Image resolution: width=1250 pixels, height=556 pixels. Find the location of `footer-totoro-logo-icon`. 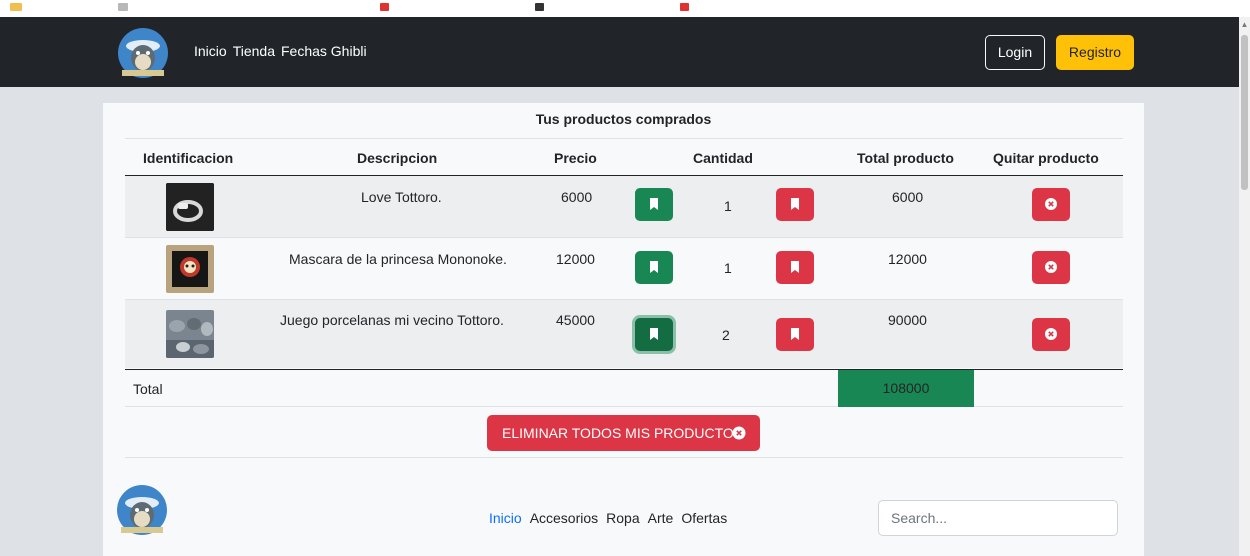

footer-totoro-logo-icon is located at coordinates (142, 510).